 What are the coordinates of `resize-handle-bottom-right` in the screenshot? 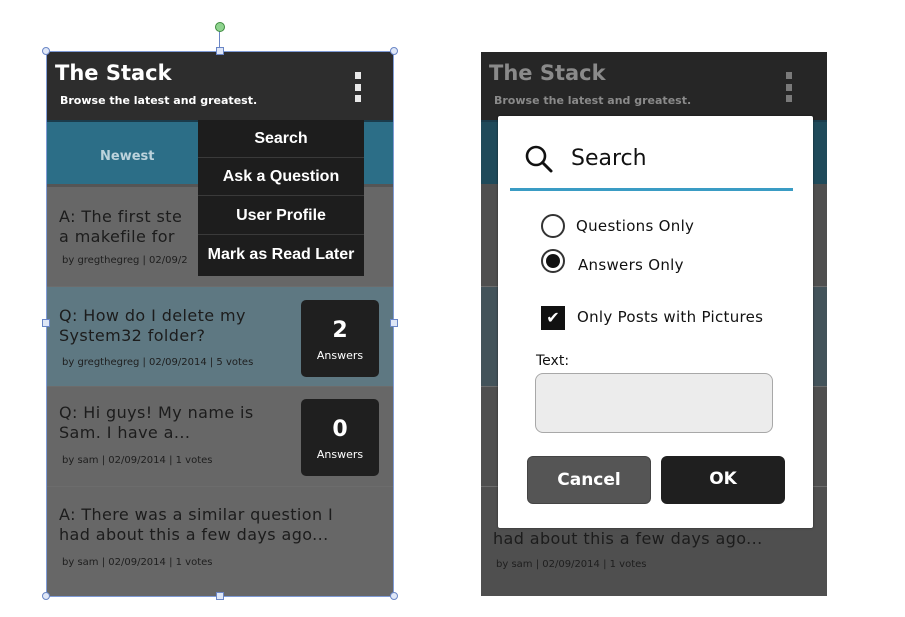 It's located at (394, 596).